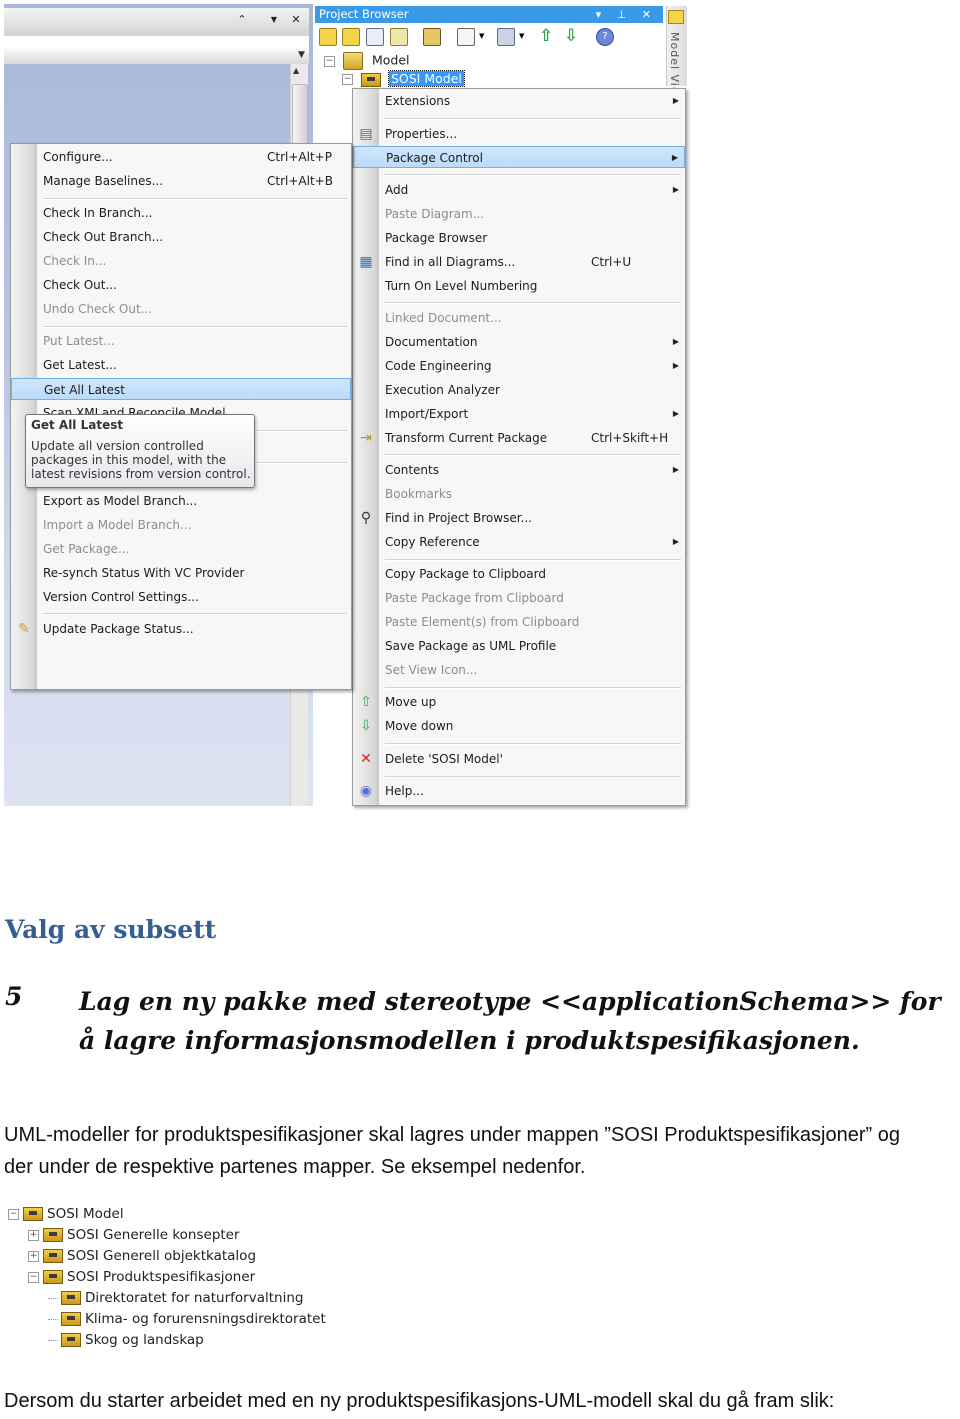 This screenshot has width=960, height=1419. Describe the element at coordinates (519, 702) in the screenshot. I see `menu-item-move-up: ⇧ Move up` at that location.